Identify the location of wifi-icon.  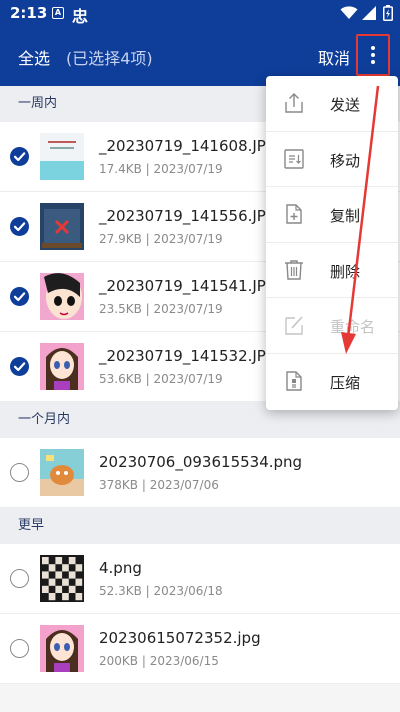
(349, 12).